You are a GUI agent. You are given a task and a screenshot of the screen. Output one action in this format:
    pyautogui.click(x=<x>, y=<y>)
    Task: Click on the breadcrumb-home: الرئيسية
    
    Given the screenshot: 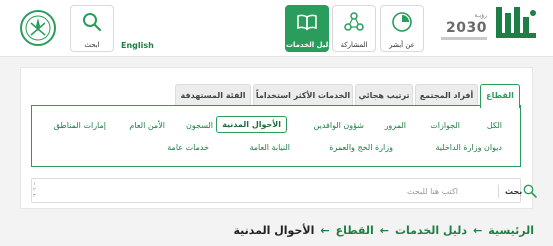 What is the action you would take?
    pyautogui.click(x=511, y=230)
    